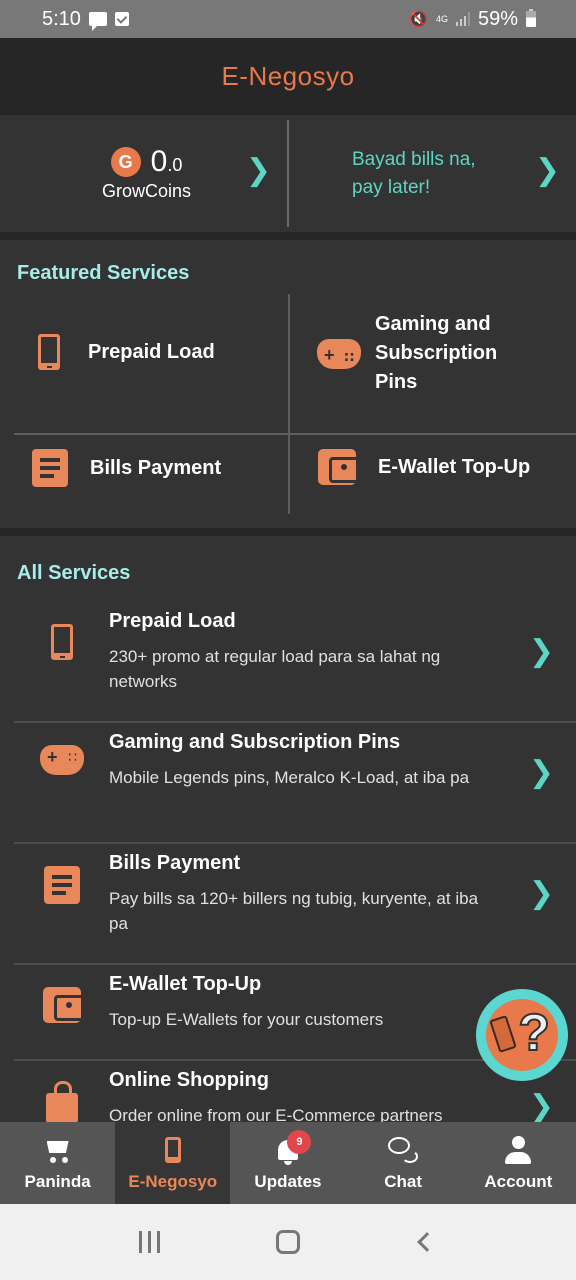  I want to click on system-navigation-bar, so click(288, 1242).